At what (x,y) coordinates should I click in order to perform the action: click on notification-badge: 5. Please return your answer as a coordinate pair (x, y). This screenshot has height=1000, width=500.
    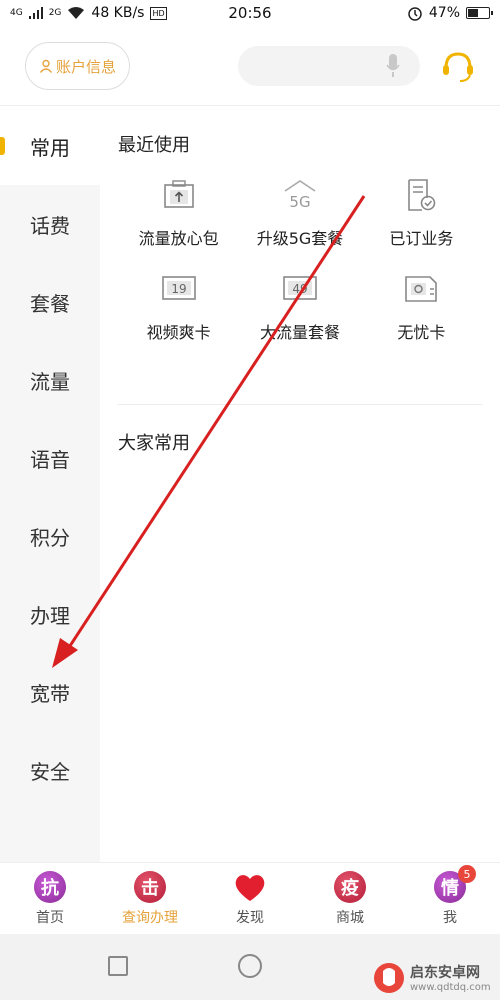
    Looking at the image, I should click on (467, 874).